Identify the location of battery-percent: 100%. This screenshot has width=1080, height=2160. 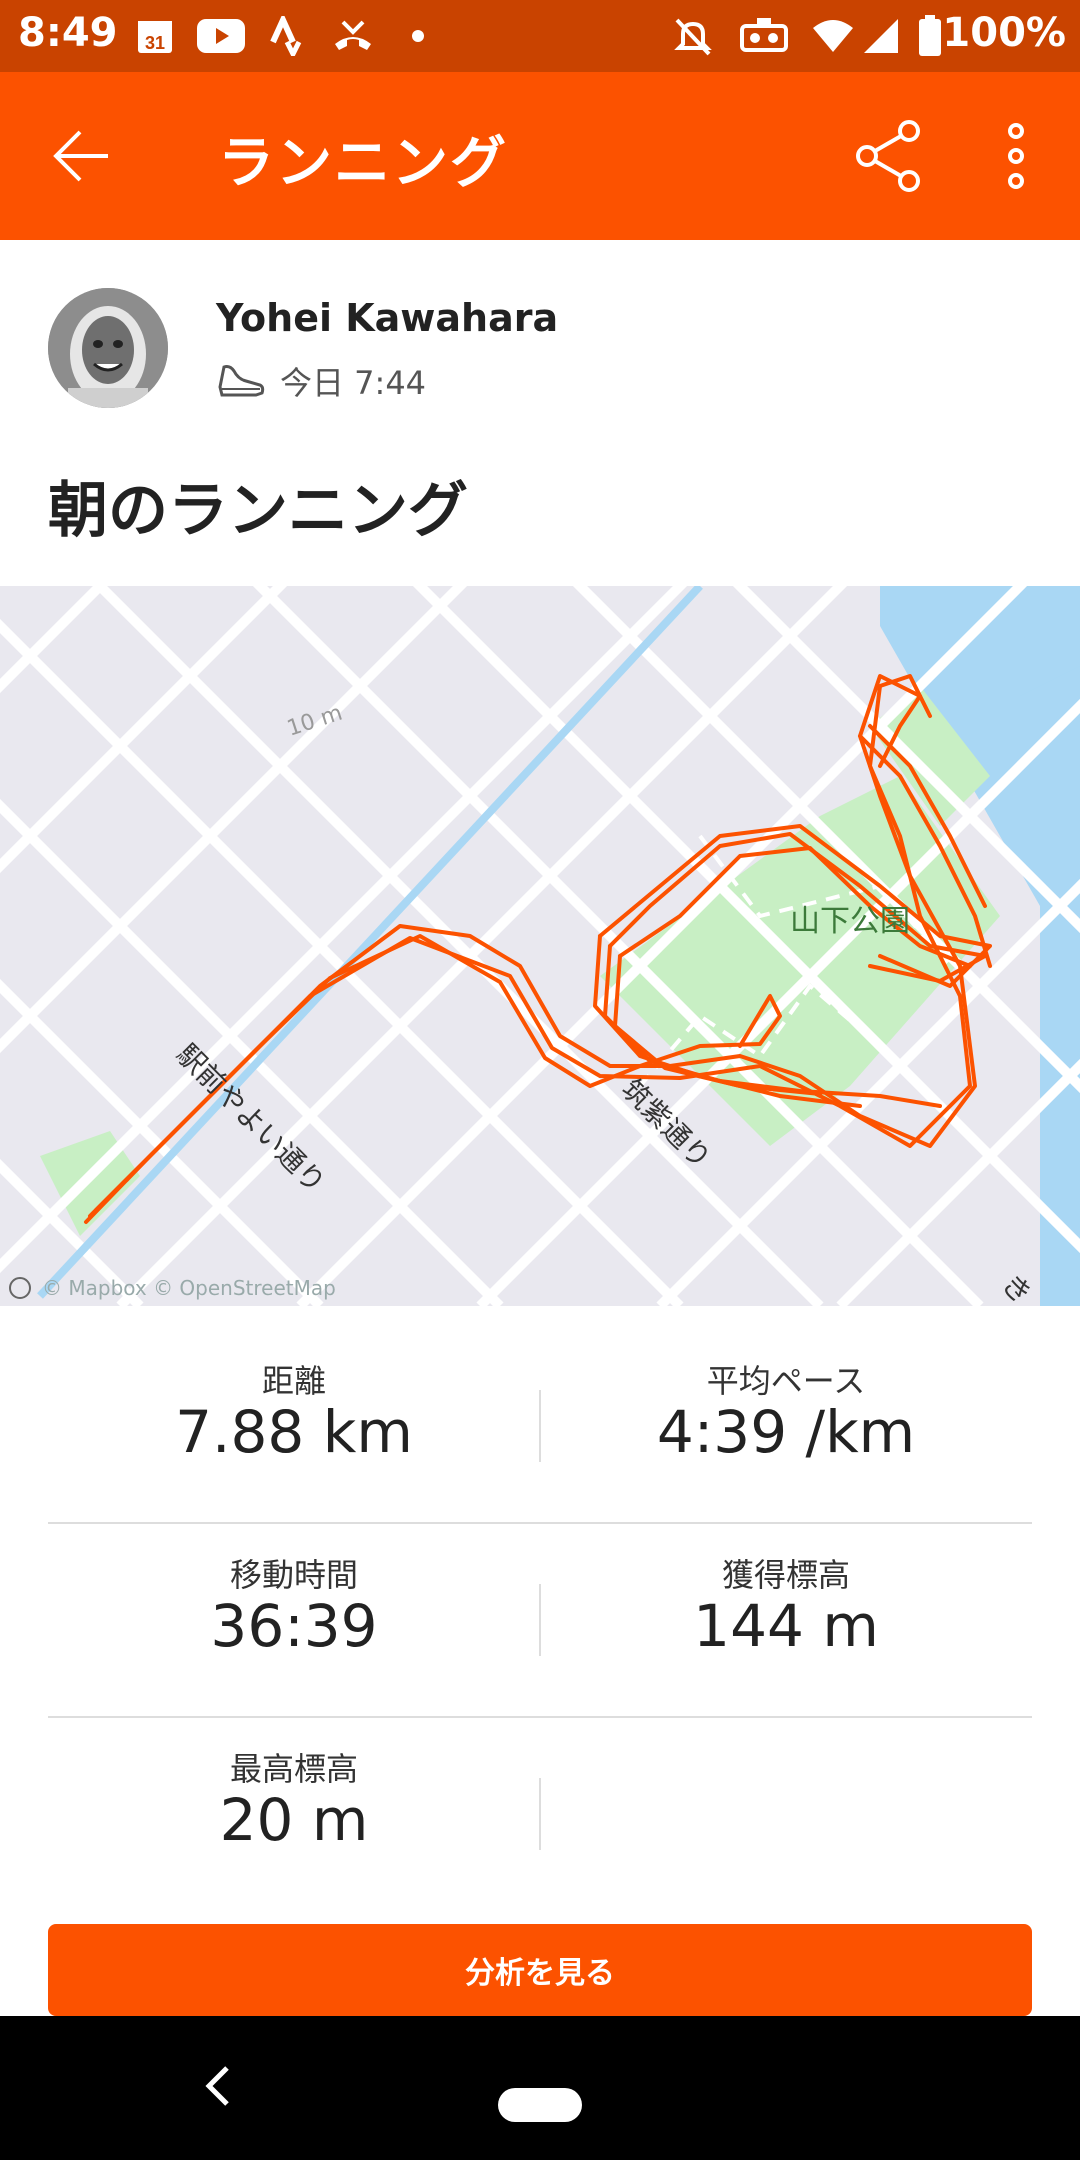
(1004, 33).